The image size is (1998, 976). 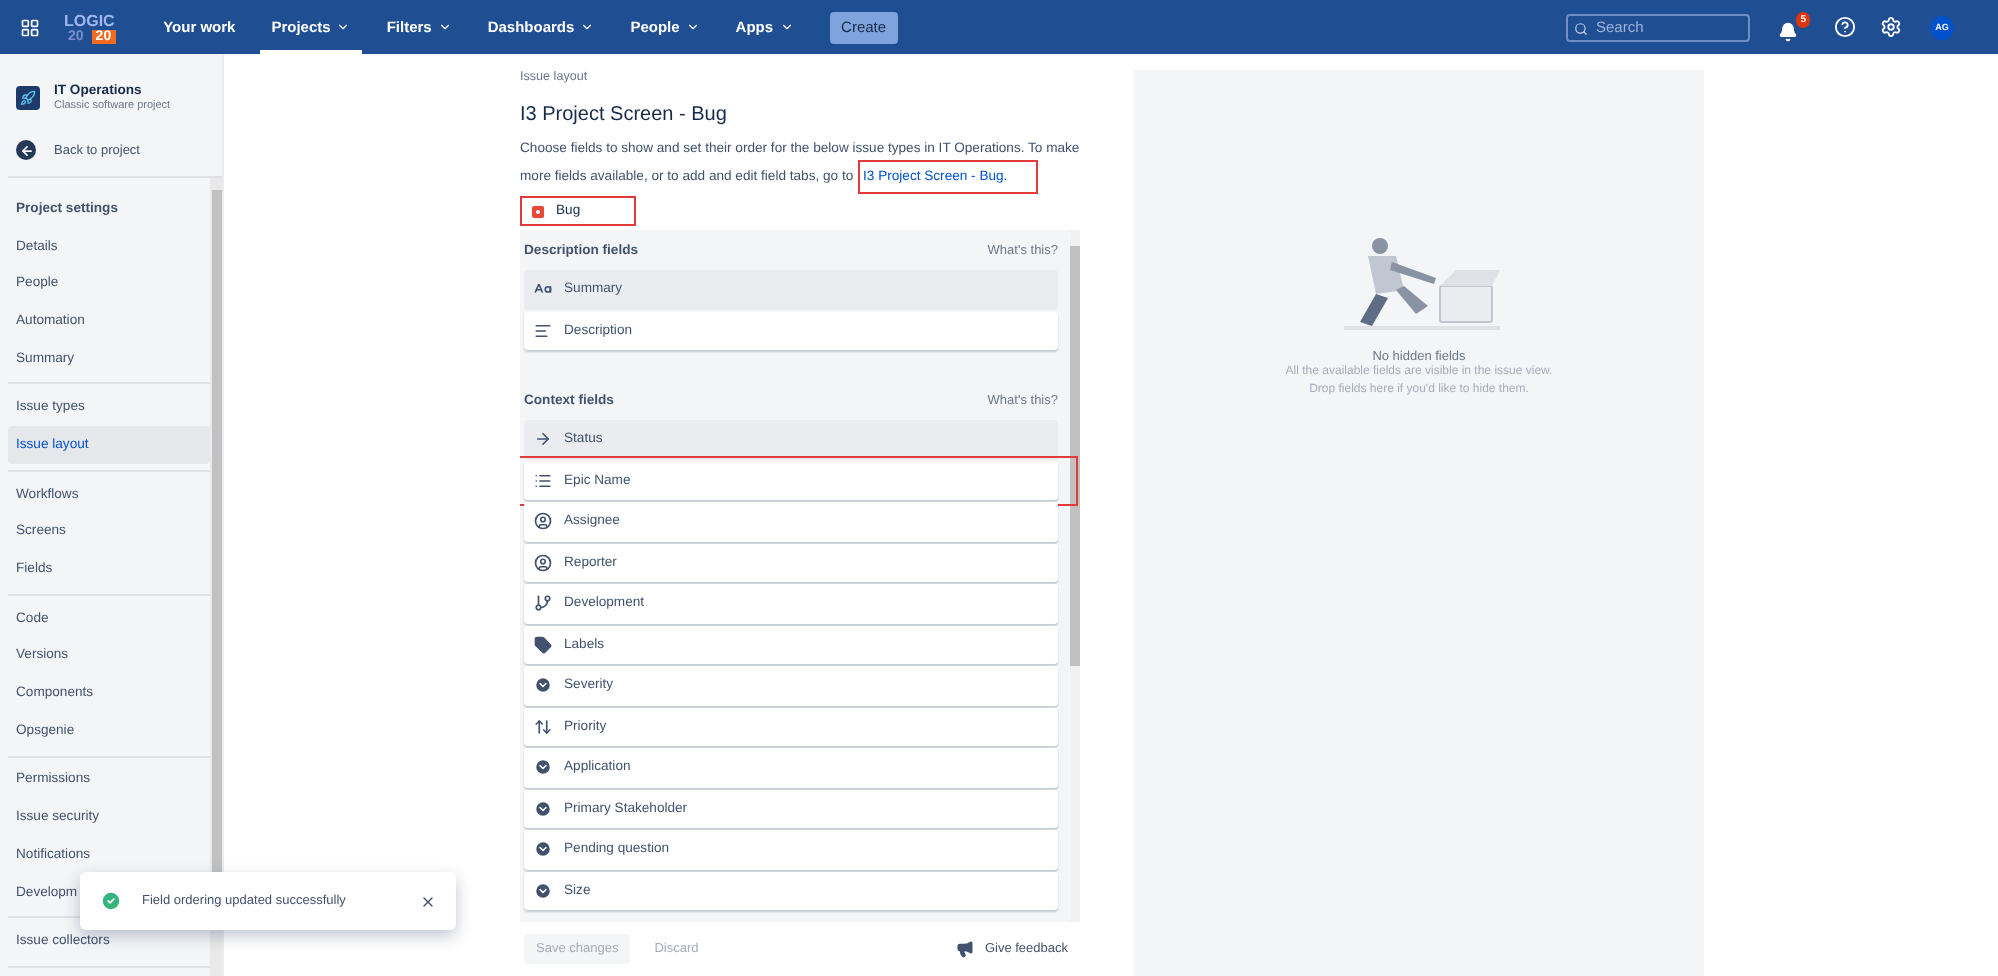 What do you see at coordinates (30, 27) in the screenshot?
I see `app-switcher-icon` at bounding box center [30, 27].